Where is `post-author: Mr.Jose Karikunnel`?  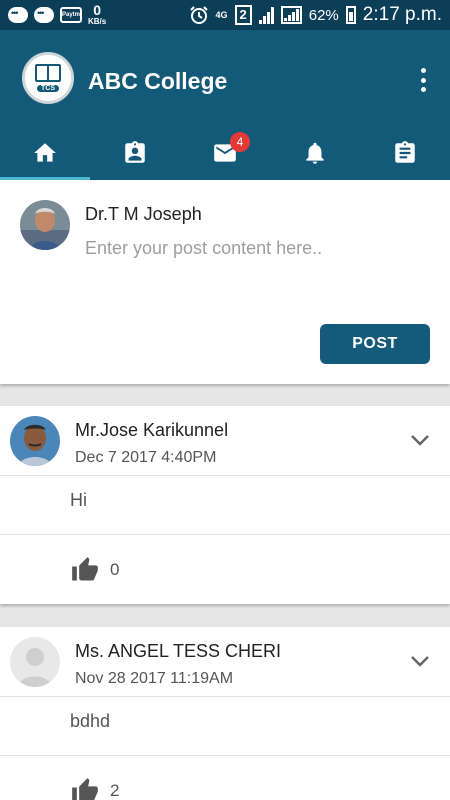
post-author: Mr.Jose Karikunnel is located at coordinates (152, 430).